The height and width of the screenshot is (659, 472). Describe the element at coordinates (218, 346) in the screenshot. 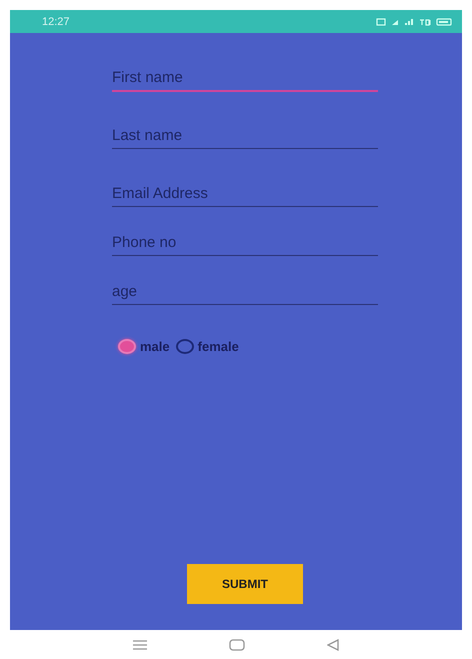

I see `radio-label: female` at that location.